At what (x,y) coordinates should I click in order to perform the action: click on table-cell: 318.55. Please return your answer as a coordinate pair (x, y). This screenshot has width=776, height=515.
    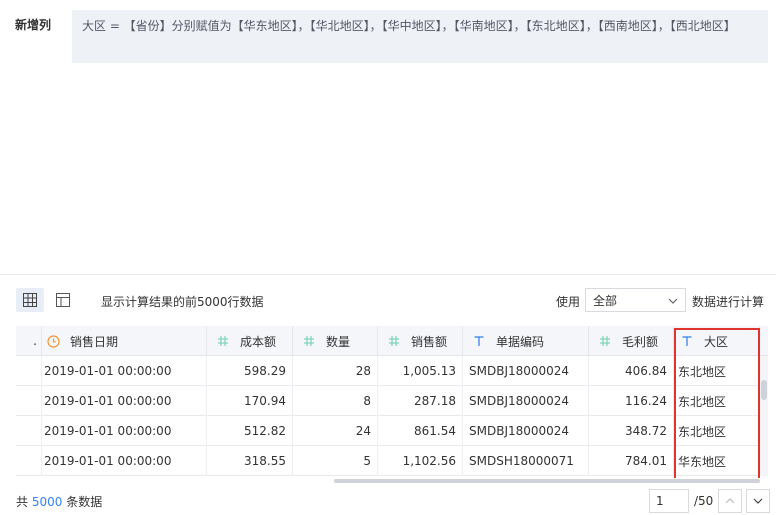
    Looking at the image, I should click on (250, 461).